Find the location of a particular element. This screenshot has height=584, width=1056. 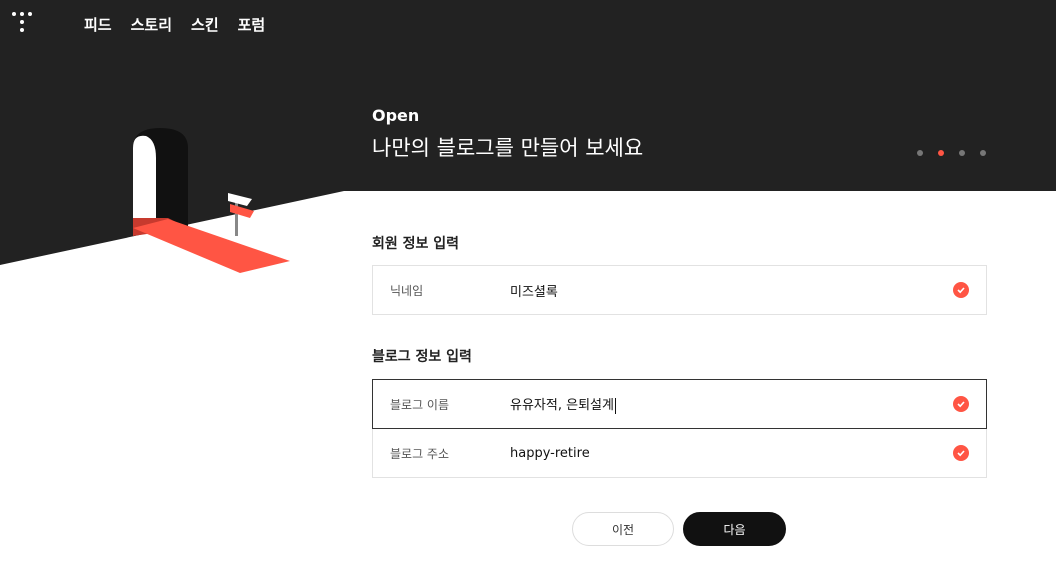

blog-address-field-row: 블로그 주소 happy-retire is located at coordinates (679, 452).